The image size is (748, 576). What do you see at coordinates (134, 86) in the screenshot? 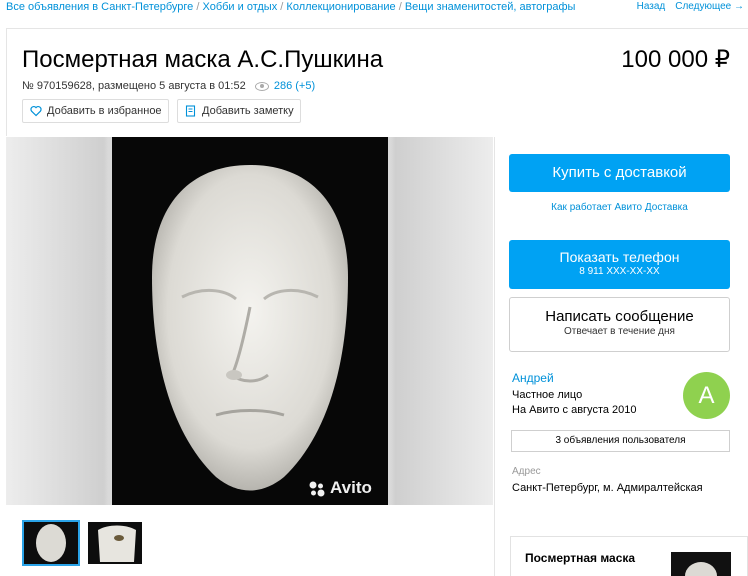
I see `listing-number-date: № 970159628, размещено 5 августа в 01:52` at bounding box center [134, 86].